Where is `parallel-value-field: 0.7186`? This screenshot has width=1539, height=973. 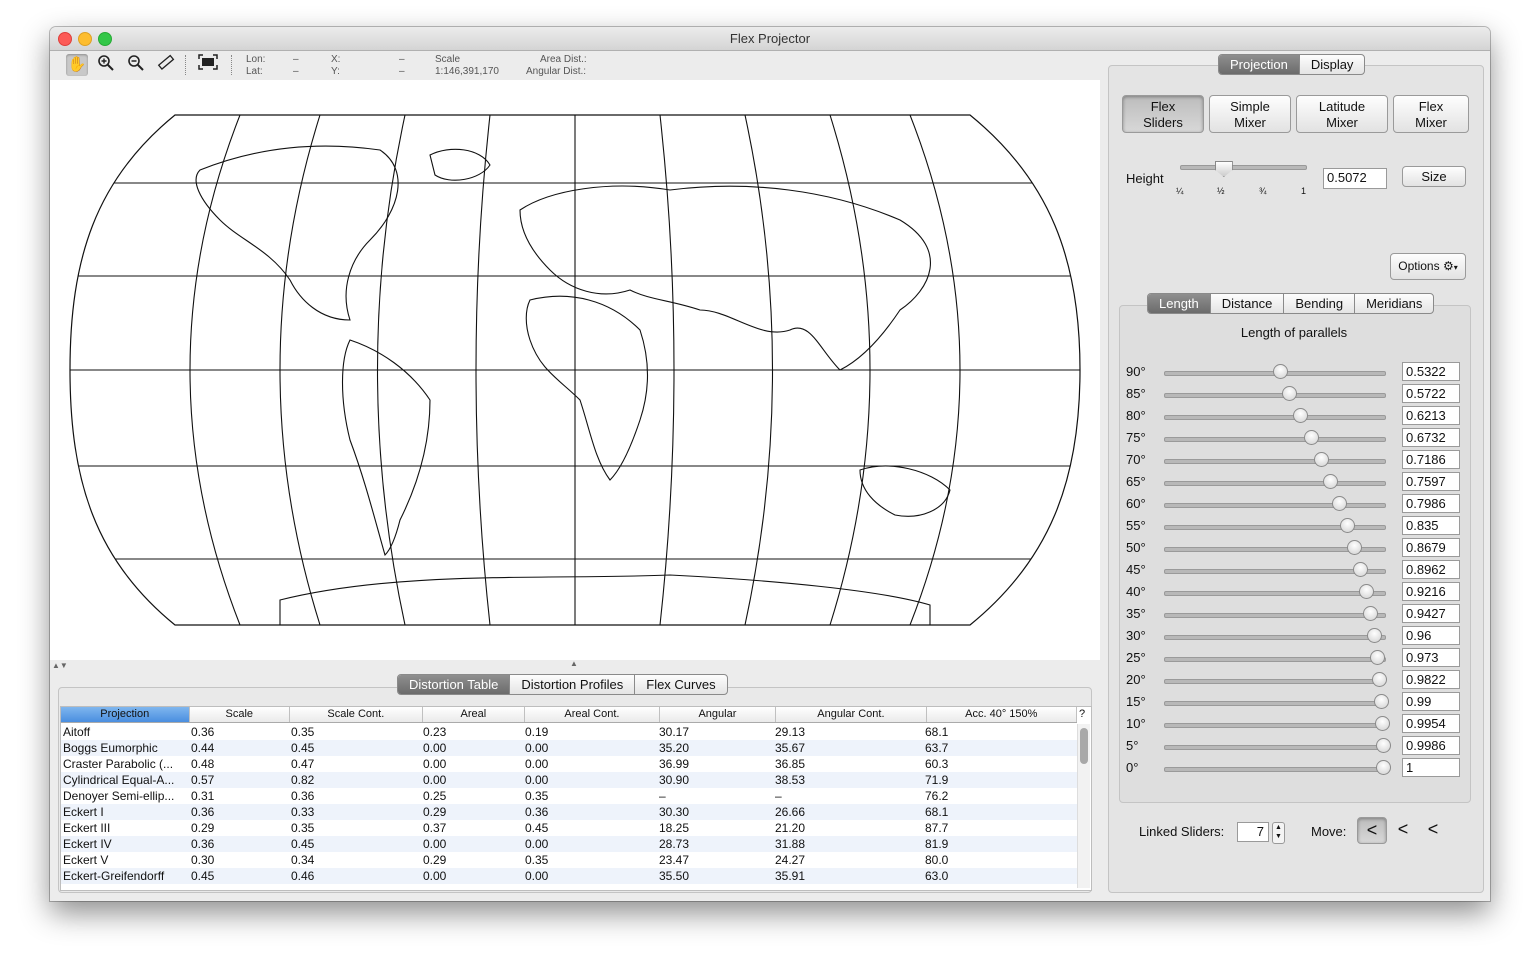
parallel-value-field: 0.7186 is located at coordinates (1431, 459).